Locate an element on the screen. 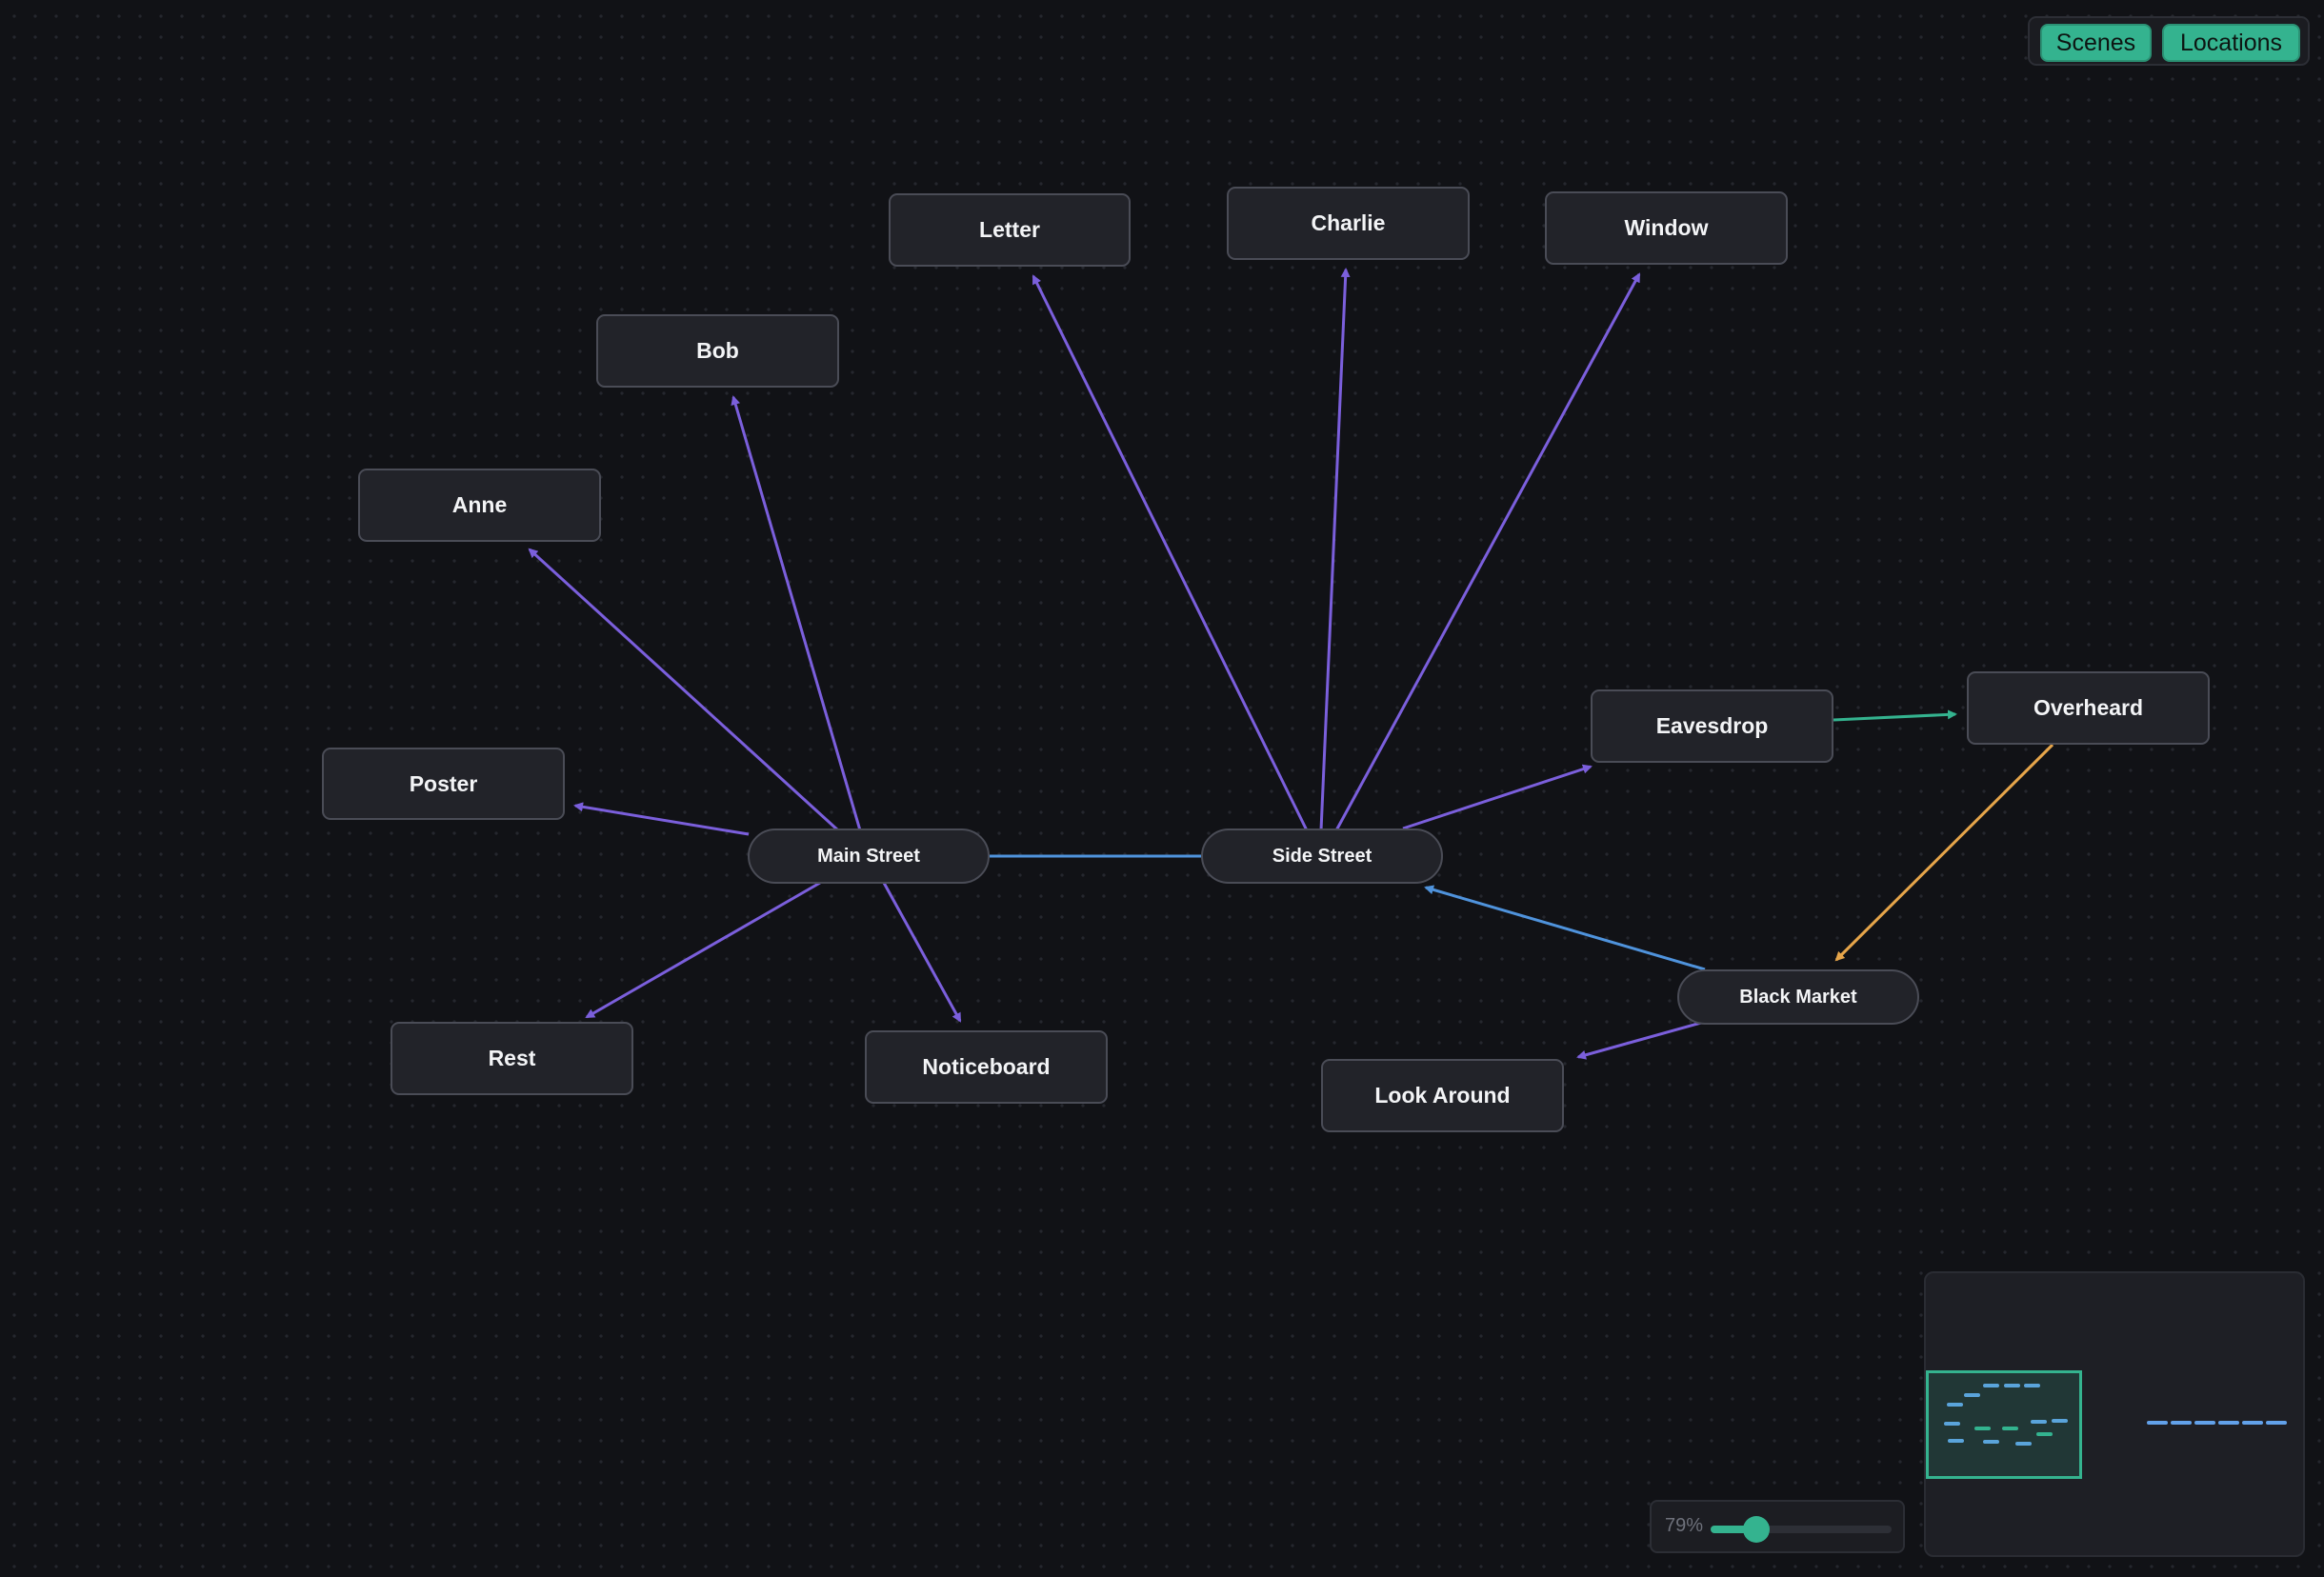  zoom-control: 79% is located at coordinates (1777, 1526).